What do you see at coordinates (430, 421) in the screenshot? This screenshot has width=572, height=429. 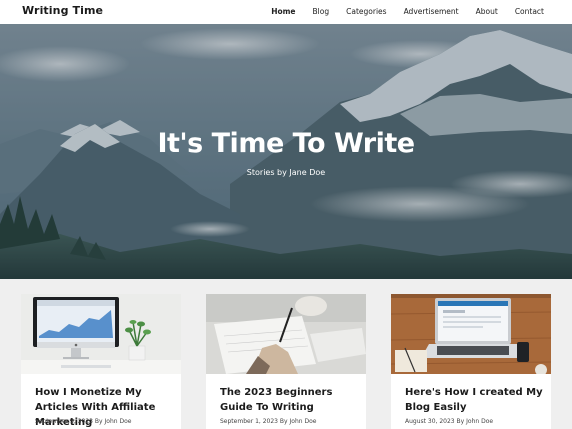 I see `post-date: August 30, 2023` at bounding box center [430, 421].